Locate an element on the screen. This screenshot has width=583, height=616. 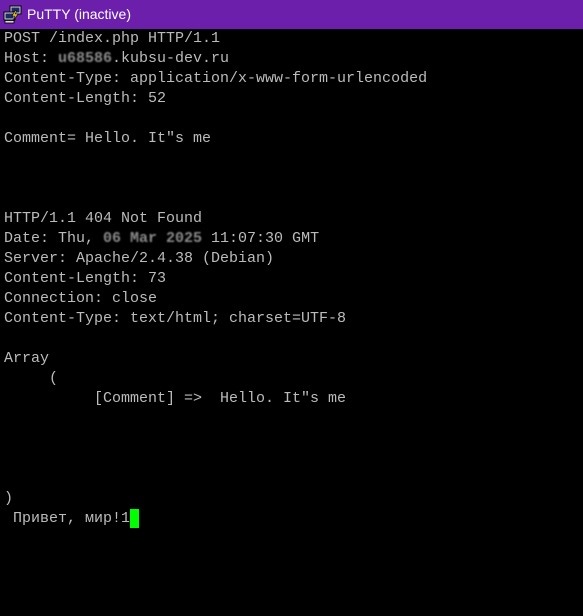
extra-output: Привет, мир!1 is located at coordinates (67, 518).